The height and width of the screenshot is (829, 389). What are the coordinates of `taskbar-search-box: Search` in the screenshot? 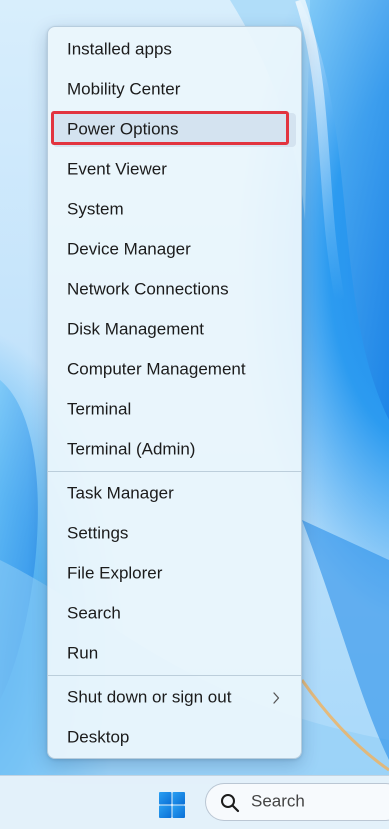 It's located at (297, 802).